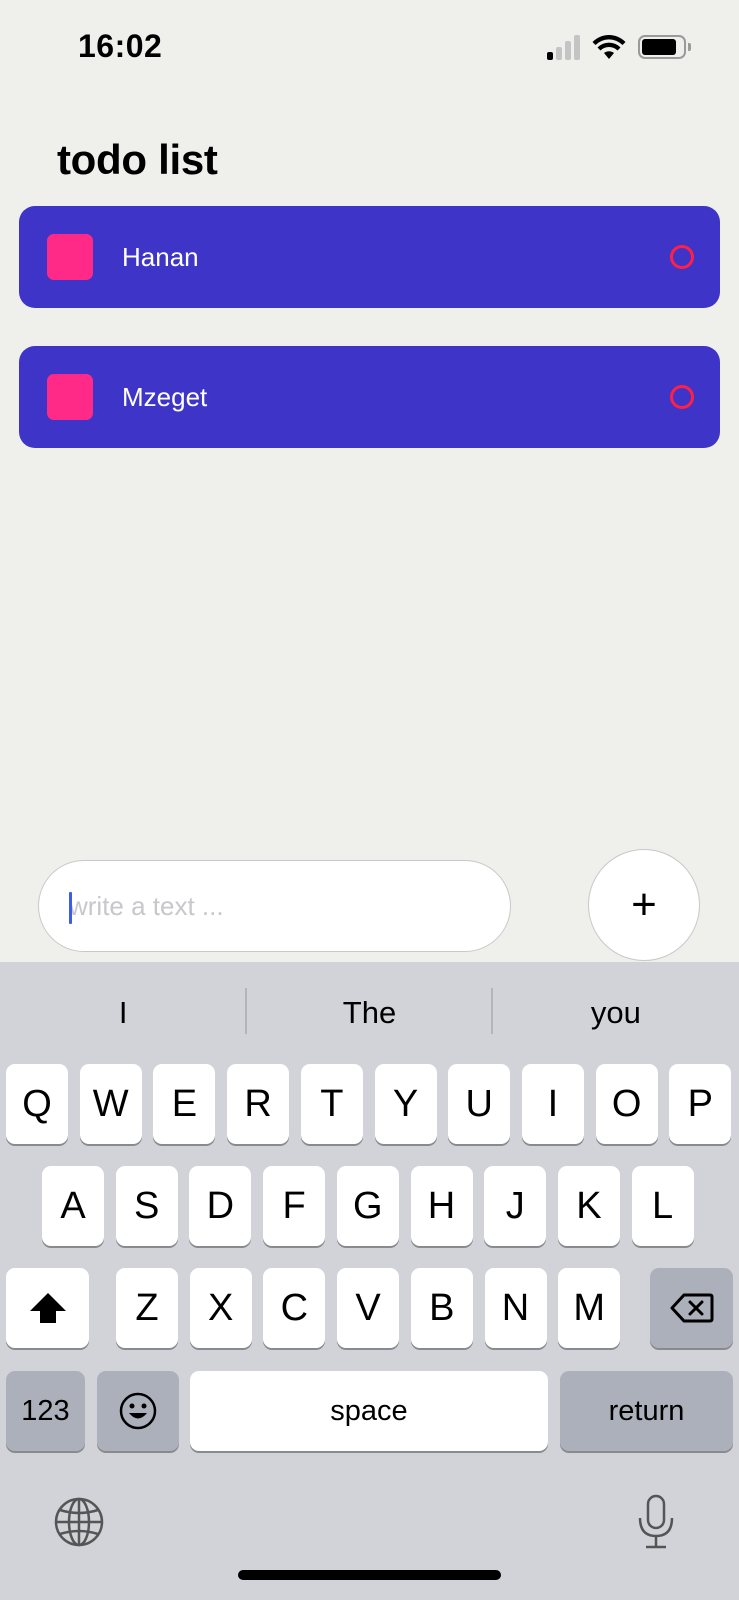  What do you see at coordinates (146, 1206) in the screenshot?
I see `key-s: S` at bounding box center [146, 1206].